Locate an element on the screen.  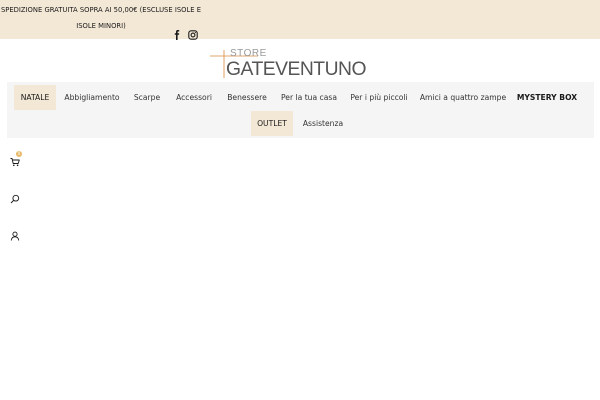
nav-item-assistenza: Assistenza is located at coordinates (323, 123).